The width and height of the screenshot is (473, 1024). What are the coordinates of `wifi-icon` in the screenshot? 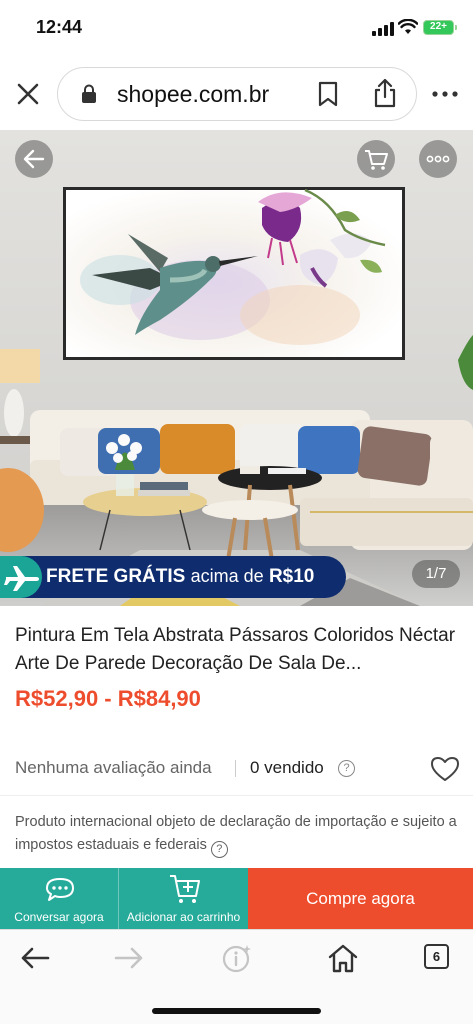 It's located at (408, 26).